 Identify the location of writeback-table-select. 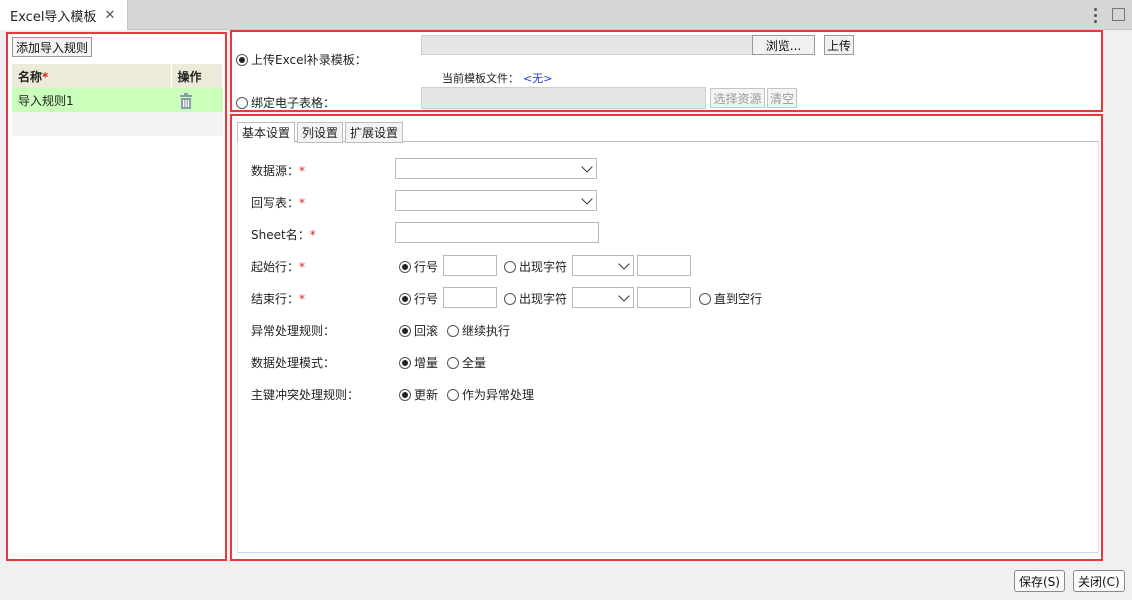
(496, 200).